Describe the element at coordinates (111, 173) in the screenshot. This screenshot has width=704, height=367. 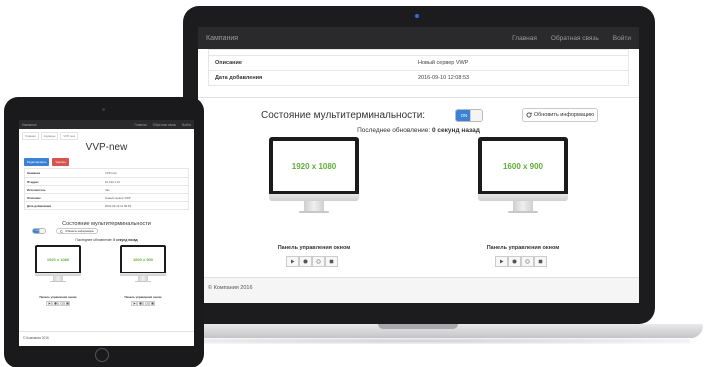
I see `detail-value: VVP-new` at that location.